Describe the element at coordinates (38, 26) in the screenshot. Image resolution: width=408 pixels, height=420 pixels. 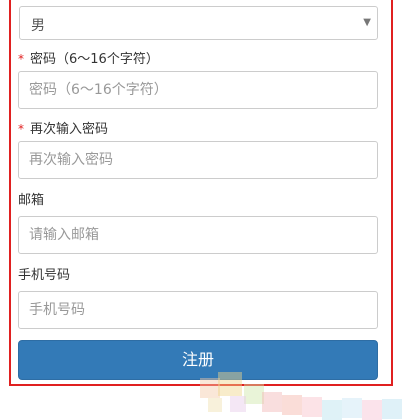
I see `gender-select-value: 男` at that location.